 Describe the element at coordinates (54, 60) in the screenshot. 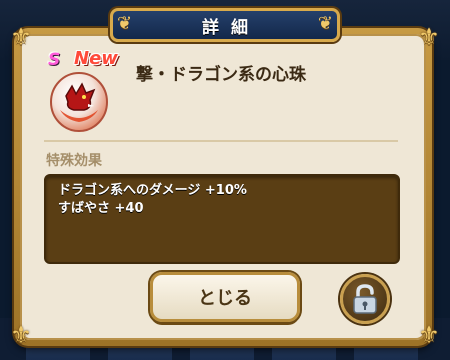

I see `rank-badge: S` at that location.